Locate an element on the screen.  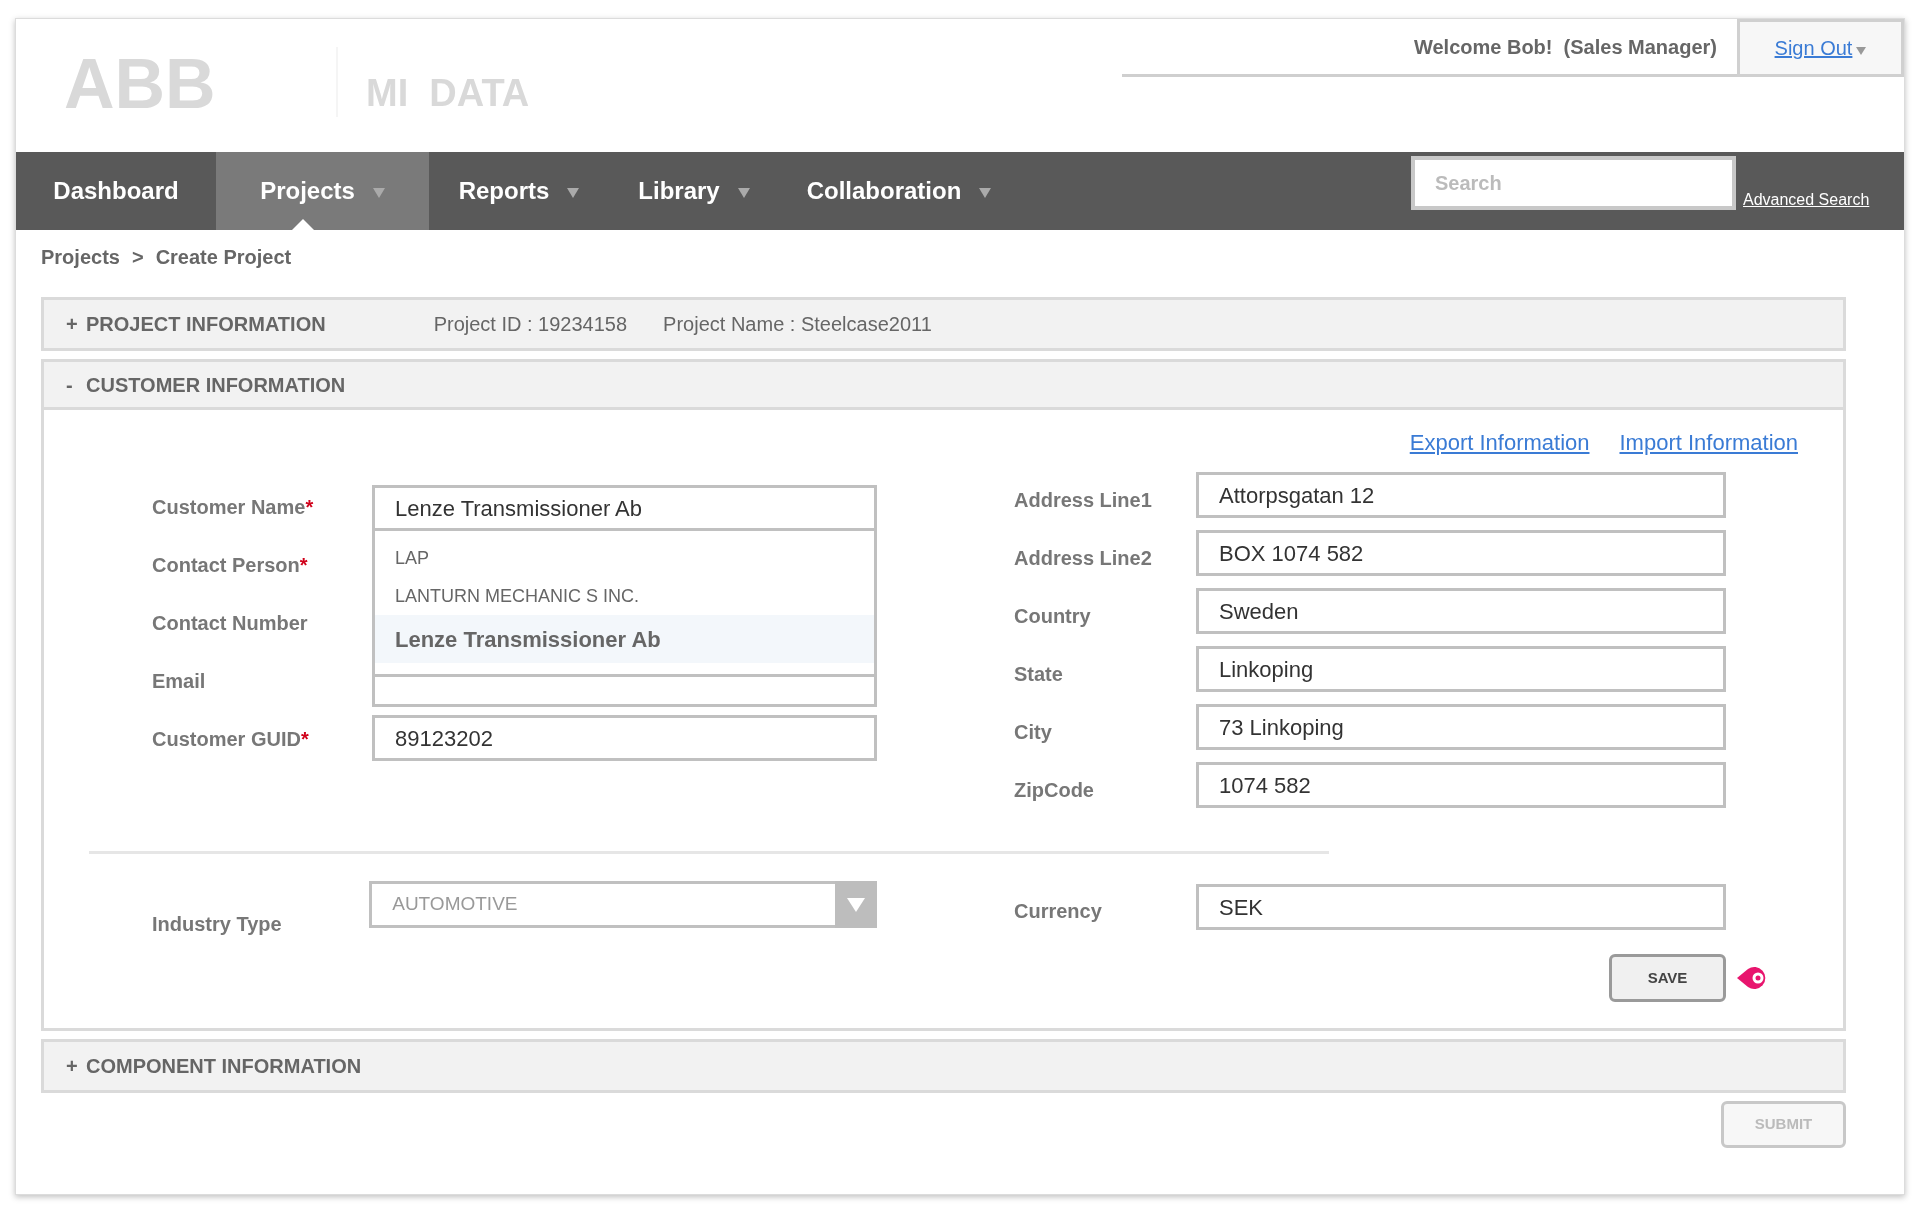
link: Export Information is located at coordinates (1499, 442).